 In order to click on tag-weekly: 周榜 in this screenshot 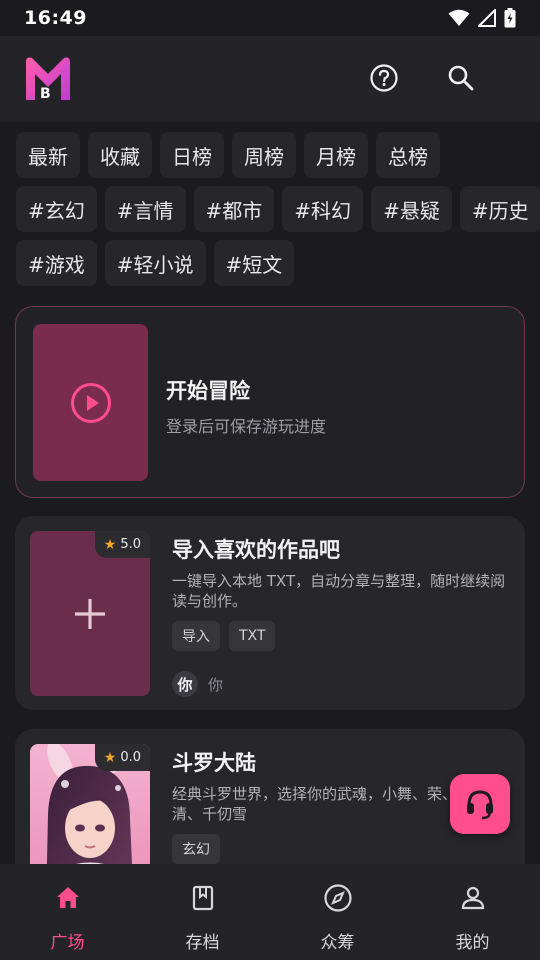, I will do `click(264, 155)`.